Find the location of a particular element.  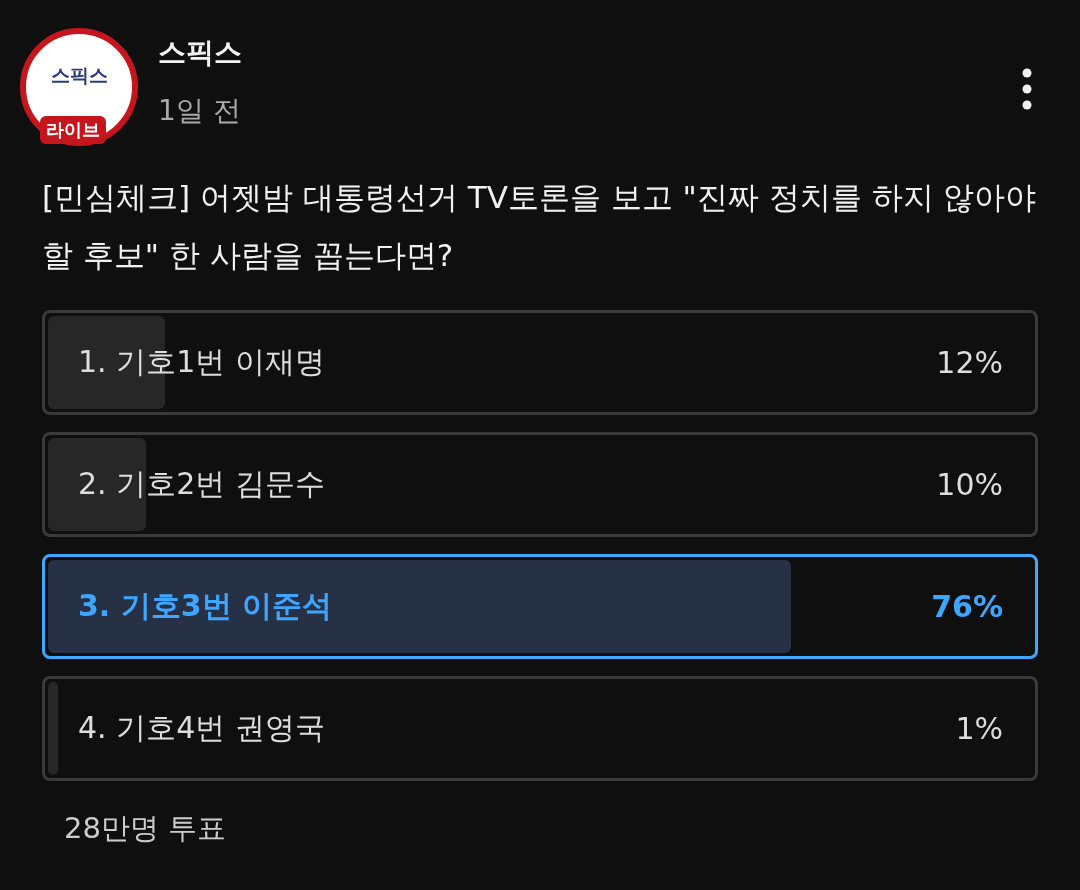

channel-name: 스픽스 is located at coordinates (200, 53).